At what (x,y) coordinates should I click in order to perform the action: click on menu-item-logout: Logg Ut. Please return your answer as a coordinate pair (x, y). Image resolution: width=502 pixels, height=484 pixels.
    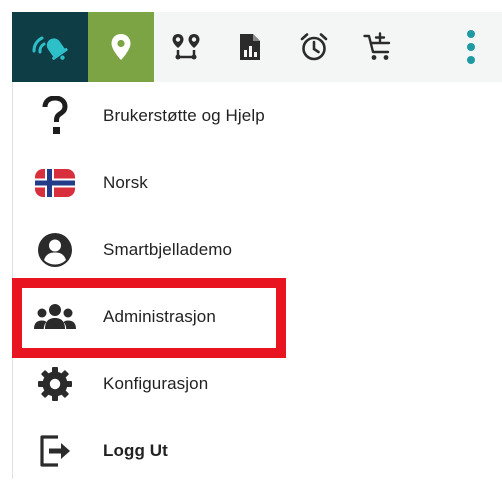
    Looking at the image, I should click on (256, 451).